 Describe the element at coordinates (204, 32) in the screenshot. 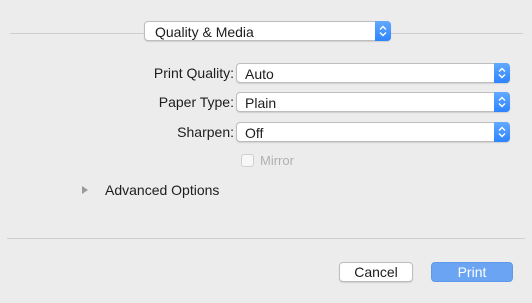

I see `preset-section-value: Quality & Media` at that location.